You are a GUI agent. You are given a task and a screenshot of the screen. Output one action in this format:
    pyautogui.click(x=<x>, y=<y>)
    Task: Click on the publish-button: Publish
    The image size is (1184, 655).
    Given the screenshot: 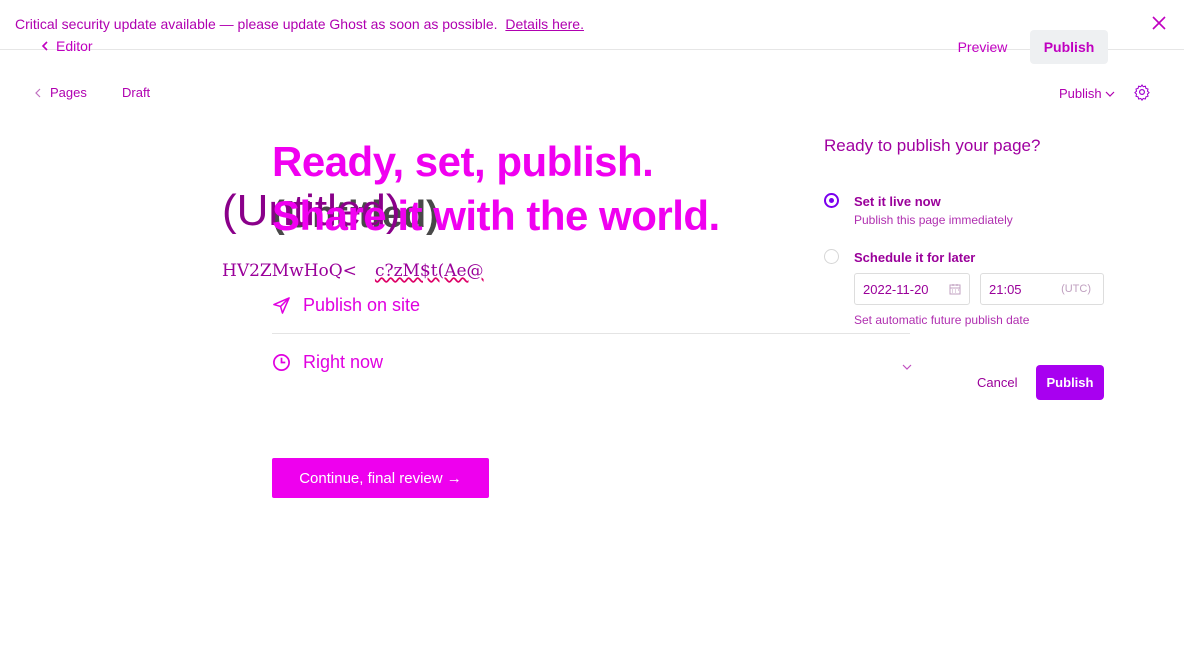 What is the action you would take?
    pyautogui.click(x=1069, y=47)
    